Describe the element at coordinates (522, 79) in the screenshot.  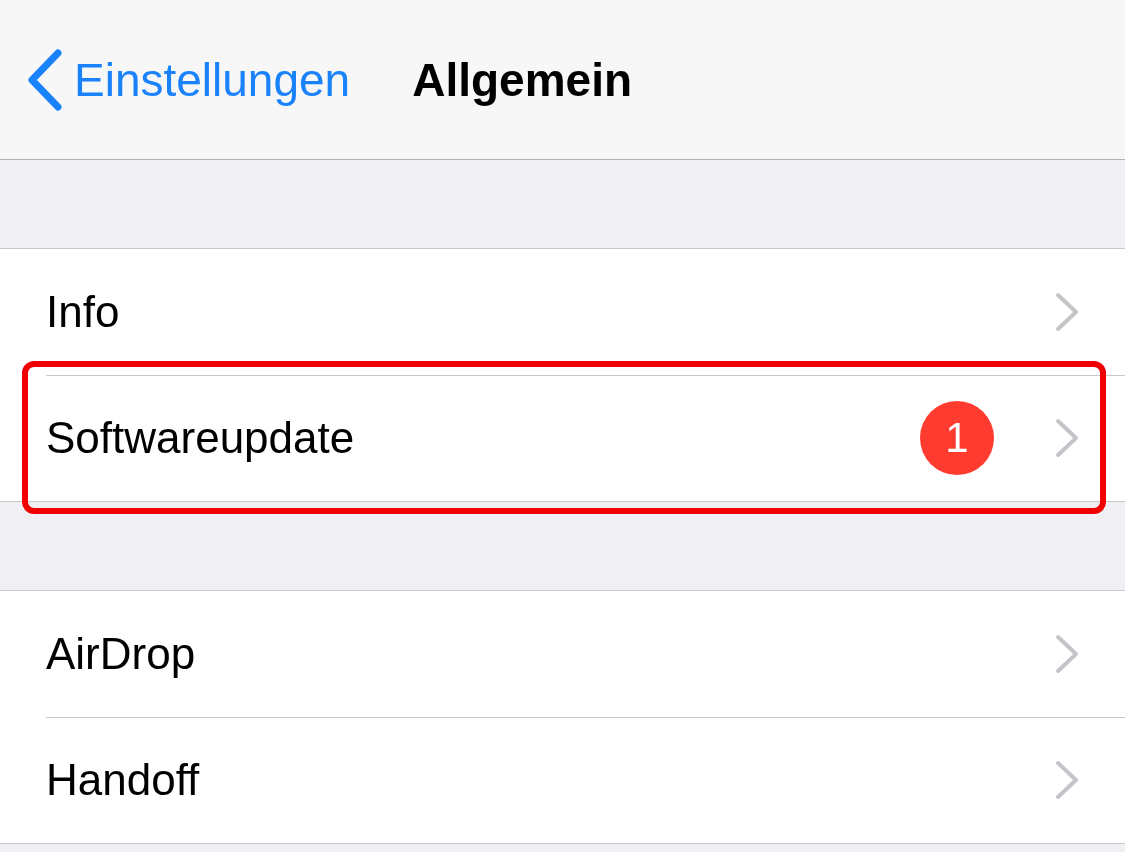
I see `nav-title: Allgemein` at that location.